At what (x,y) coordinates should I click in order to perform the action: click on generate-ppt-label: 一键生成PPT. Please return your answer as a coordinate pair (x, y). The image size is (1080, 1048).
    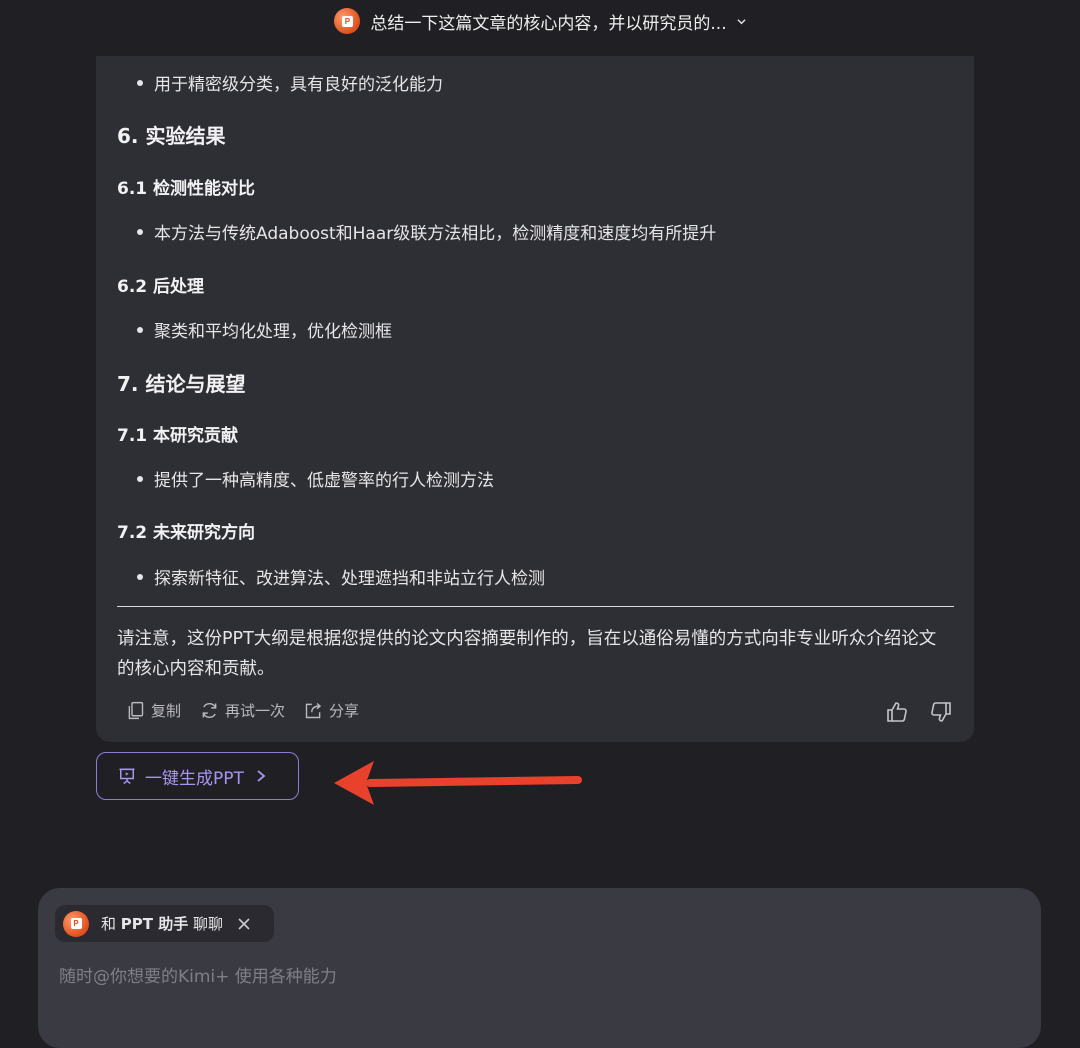
    Looking at the image, I should click on (194, 778).